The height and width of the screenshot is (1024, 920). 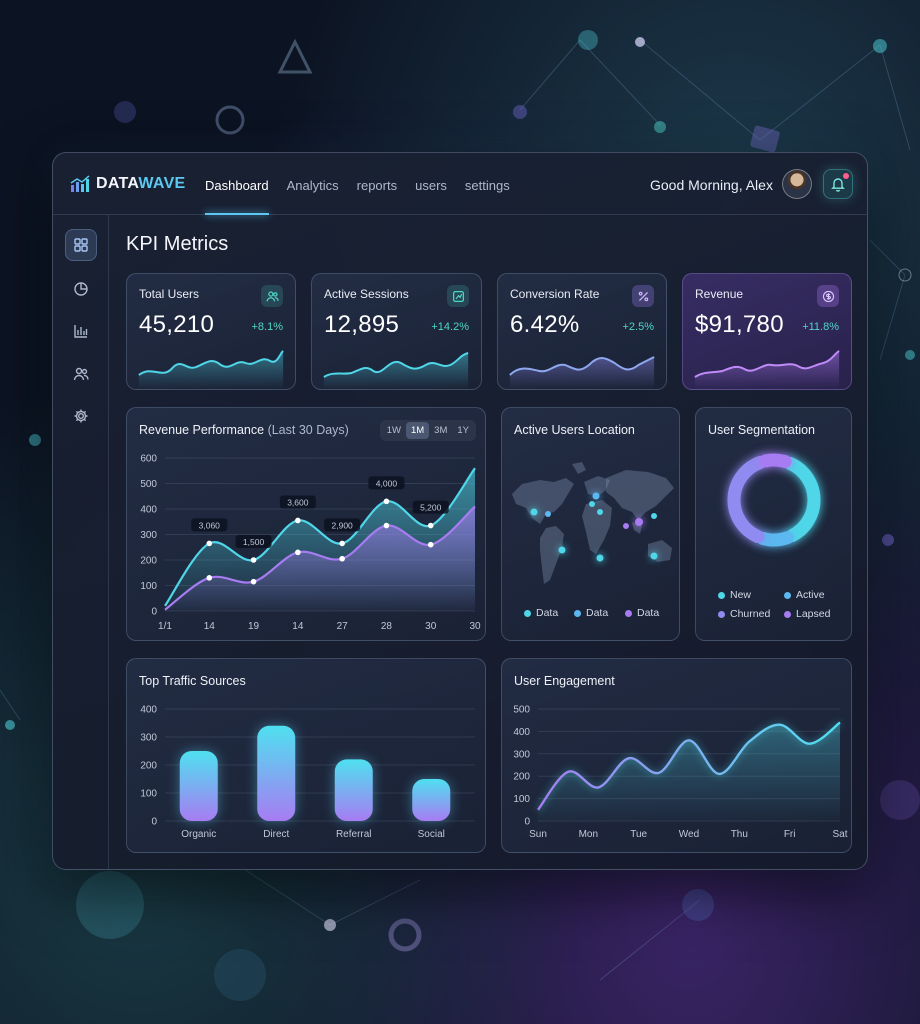 What do you see at coordinates (80, 183) in the screenshot?
I see `logo-icon` at bounding box center [80, 183].